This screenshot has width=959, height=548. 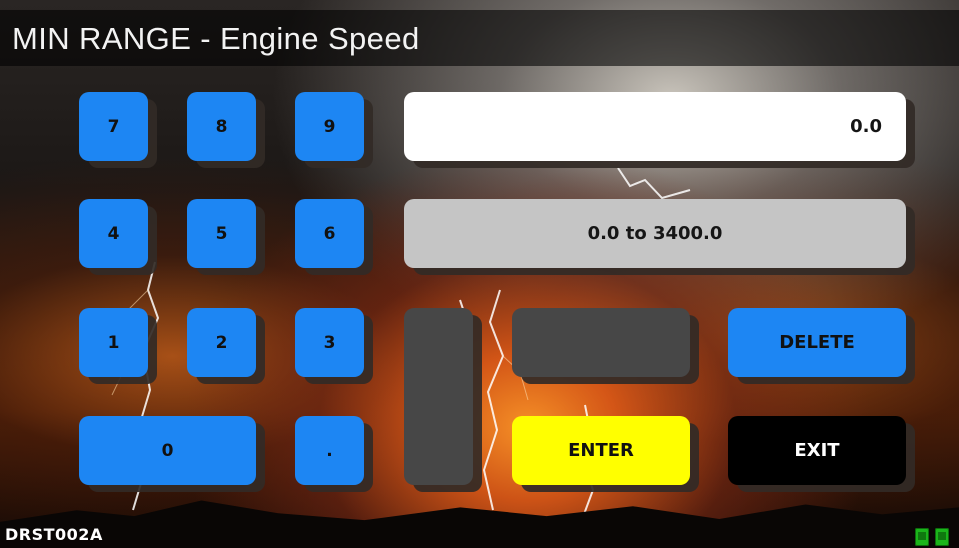 What do you see at coordinates (601, 450) in the screenshot?
I see `enter-button: ENTER` at bounding box center [601, 450].